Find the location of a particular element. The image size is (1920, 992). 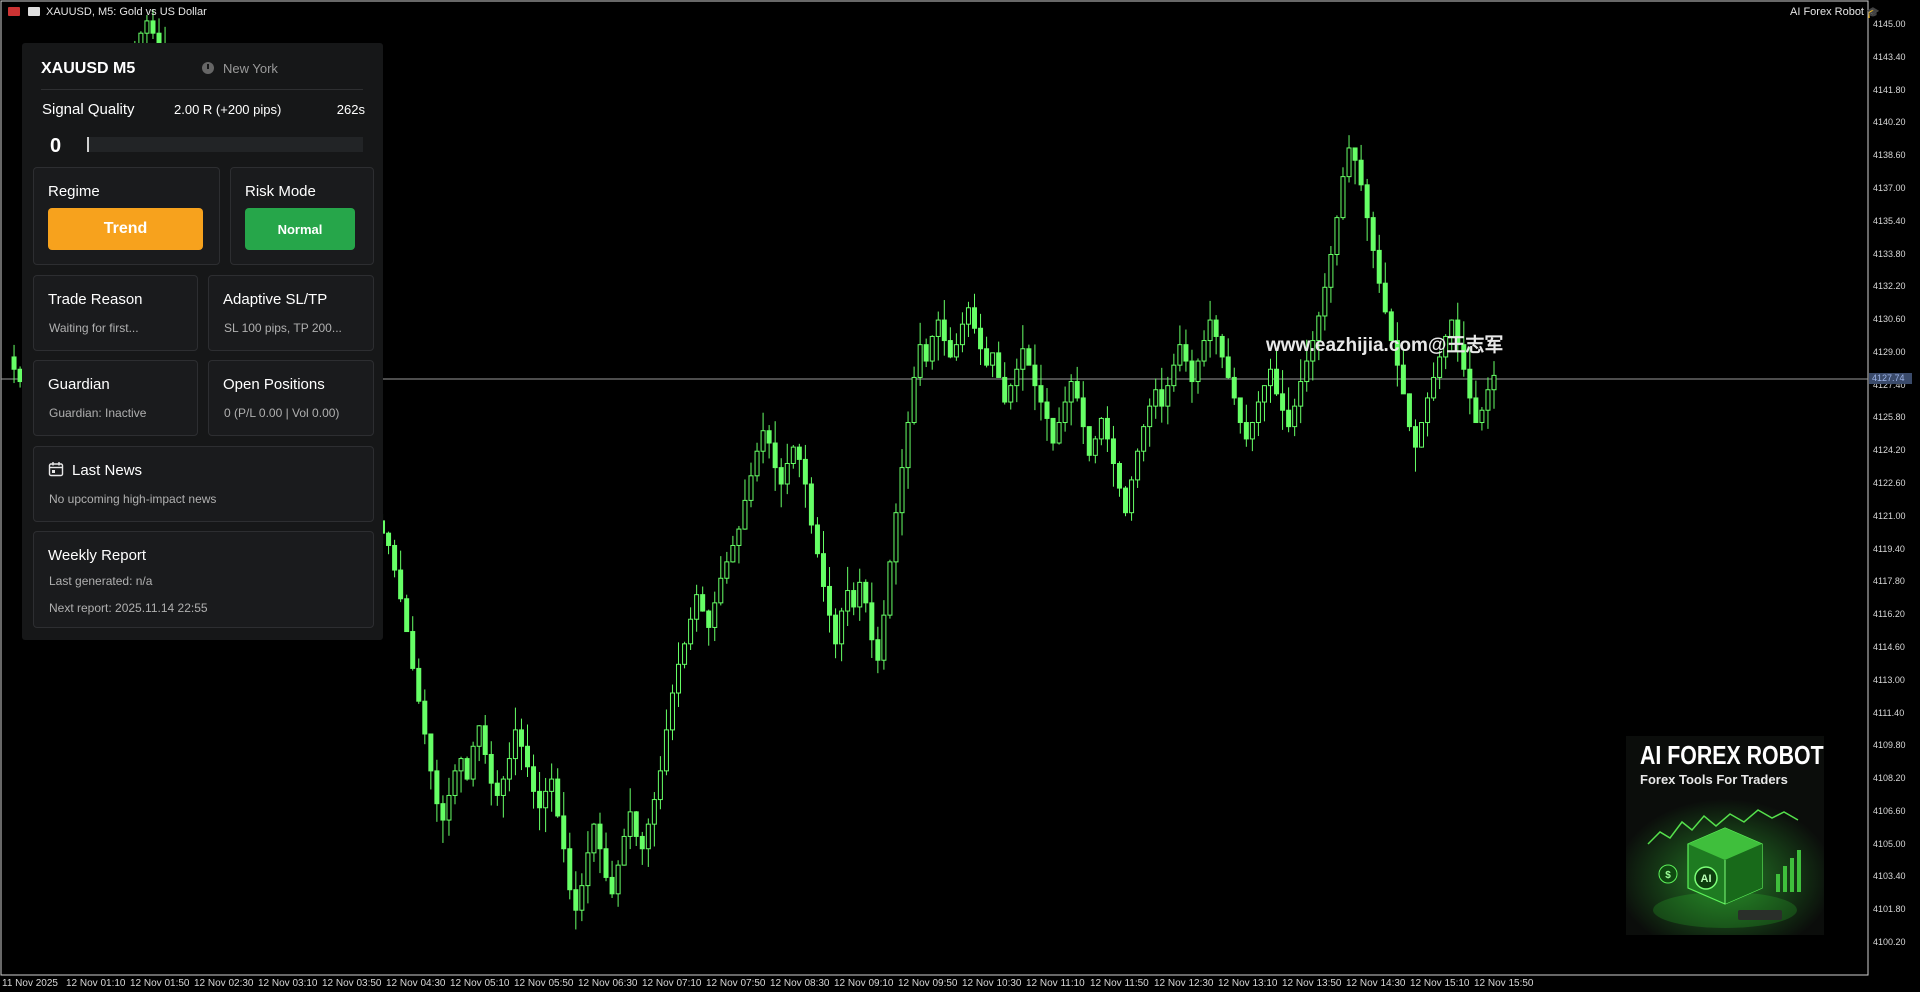

guardian-label: Guardian is located at coordinates (79, 384).